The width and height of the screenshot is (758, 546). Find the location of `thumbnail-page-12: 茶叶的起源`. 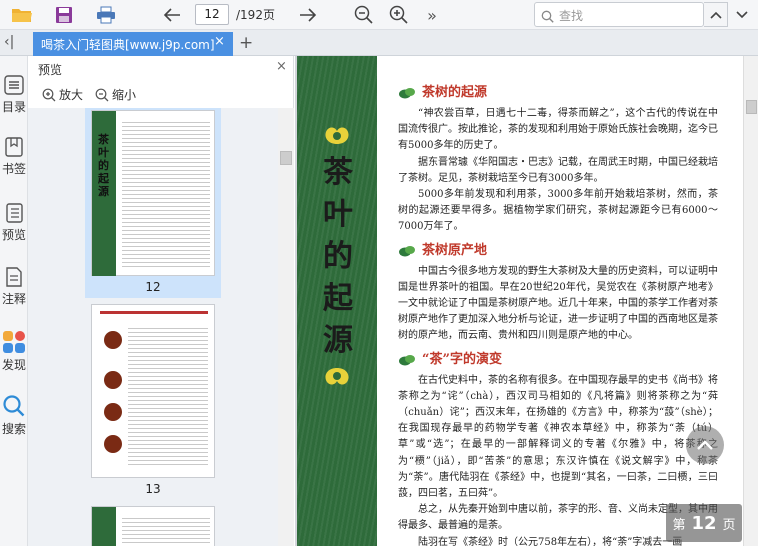

thumbnail-page-12: 茶叶的起源 is located at coordinates (153, 193).